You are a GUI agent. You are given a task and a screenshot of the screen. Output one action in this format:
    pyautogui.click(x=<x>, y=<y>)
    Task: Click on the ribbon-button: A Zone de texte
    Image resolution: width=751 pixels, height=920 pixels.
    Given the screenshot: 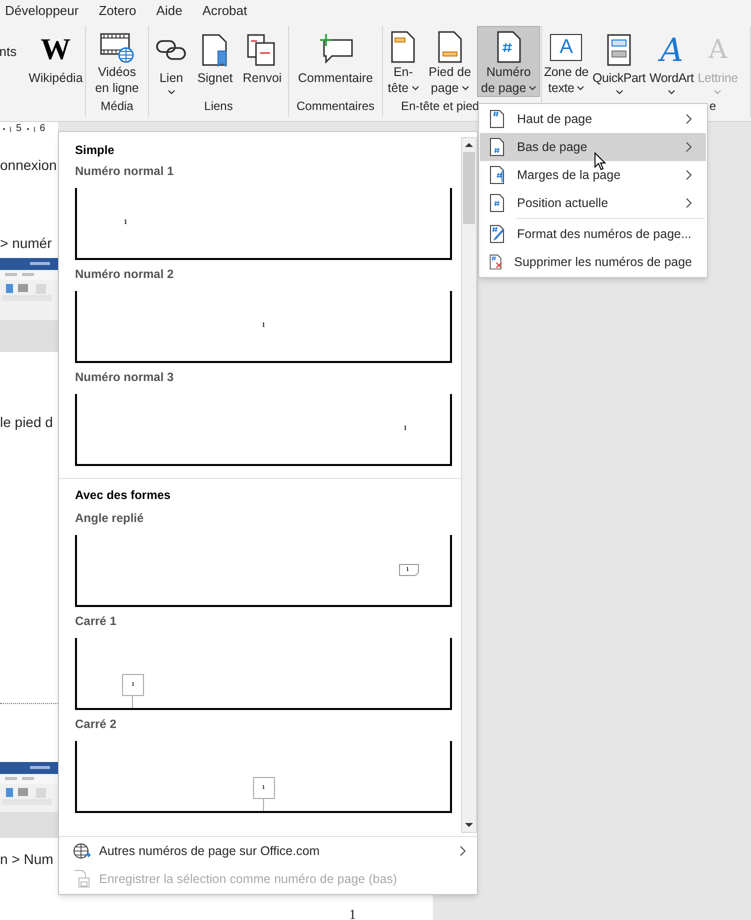 What is the action you would take?
    pyautogui.click(x=566, y=61)
    